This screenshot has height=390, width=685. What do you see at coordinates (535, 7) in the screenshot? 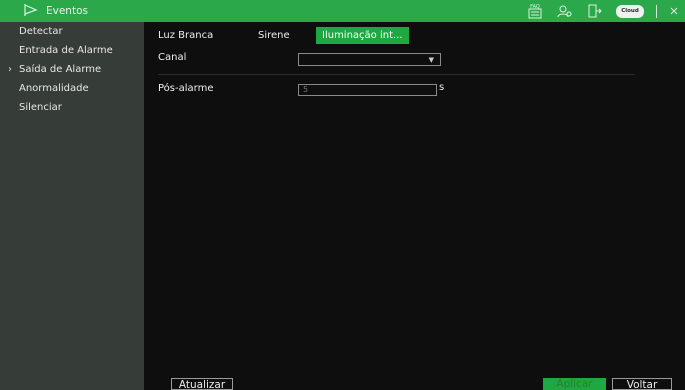
I see `faq-icon-label: FAQ` at bounding box center [535, 7].